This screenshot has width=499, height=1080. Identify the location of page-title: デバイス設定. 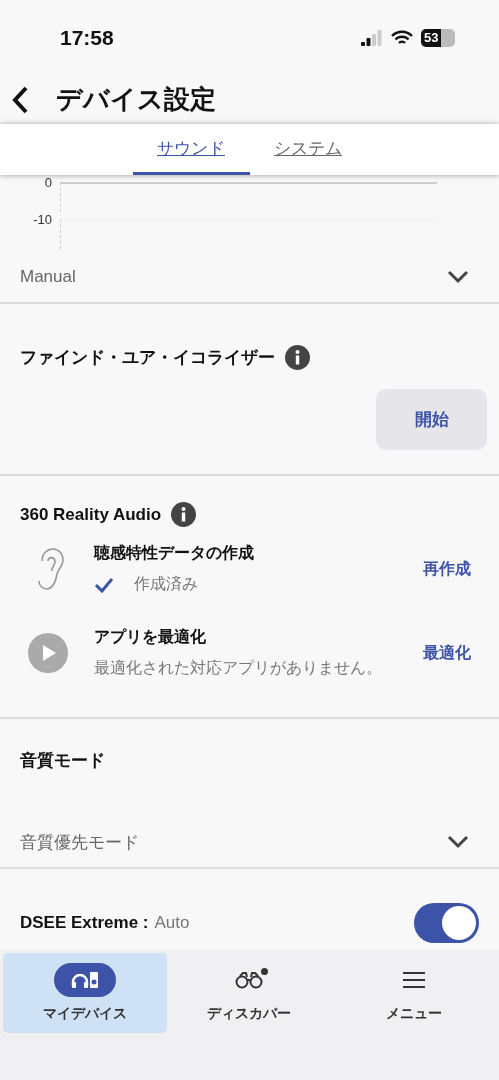
(136, 99).